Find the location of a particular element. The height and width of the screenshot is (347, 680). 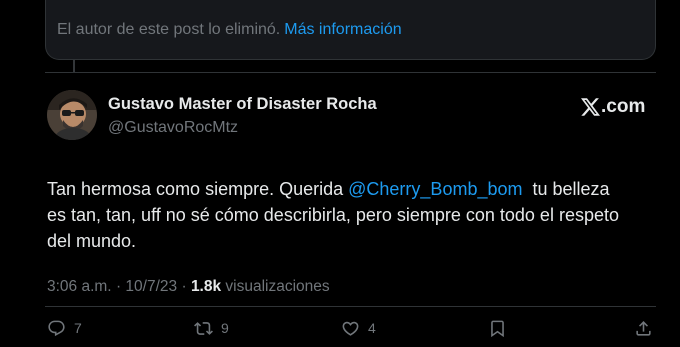

author-name: Gustavo Master of Disaster Rocha is located at coordinates (242, 104).